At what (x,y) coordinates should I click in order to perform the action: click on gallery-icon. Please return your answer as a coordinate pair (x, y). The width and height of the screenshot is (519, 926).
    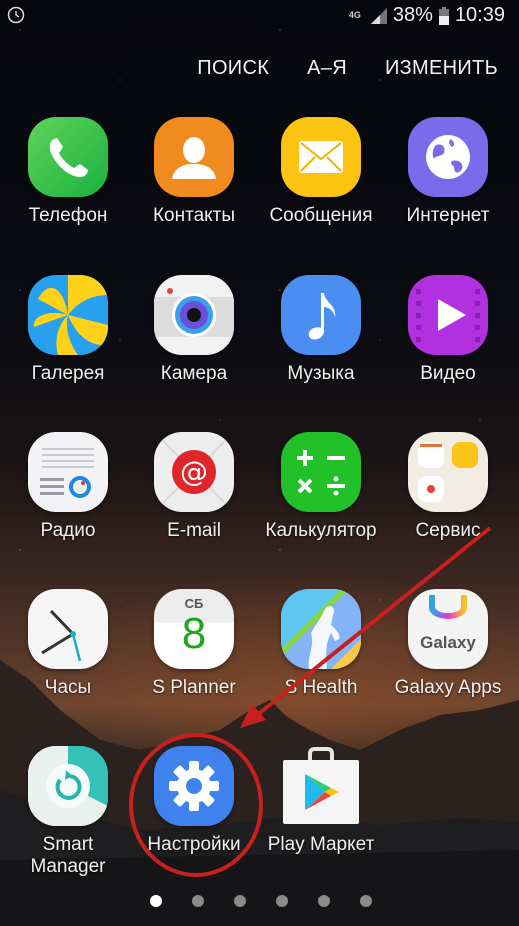
    Looking at the image, I should click on (68, 315).